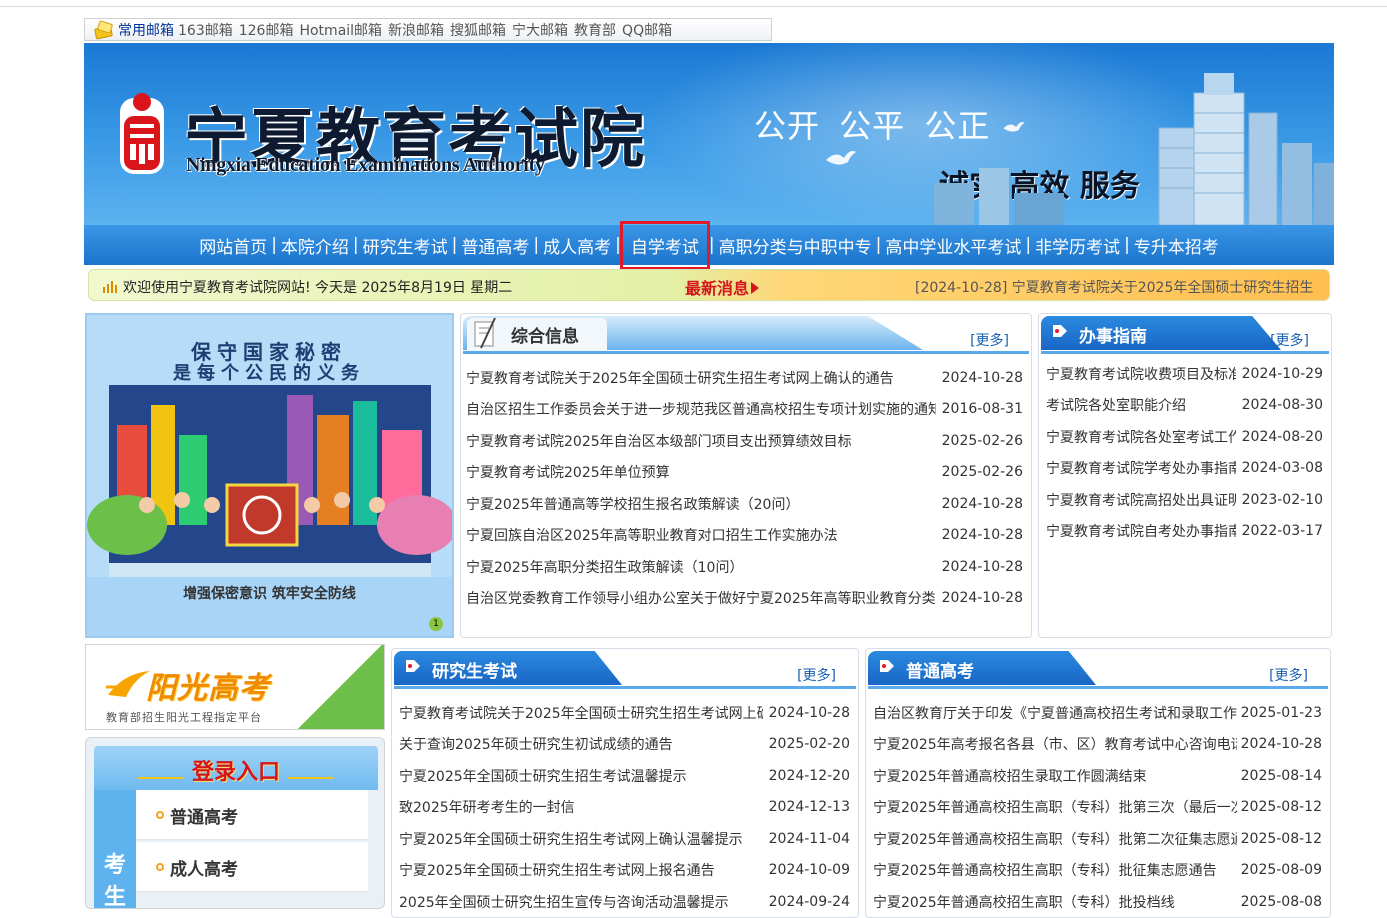  I want to click on list-item: 2025年全国硕士研究生招生宣传与咨询活动温馨提示 2024-09-24, so click(626, 902).